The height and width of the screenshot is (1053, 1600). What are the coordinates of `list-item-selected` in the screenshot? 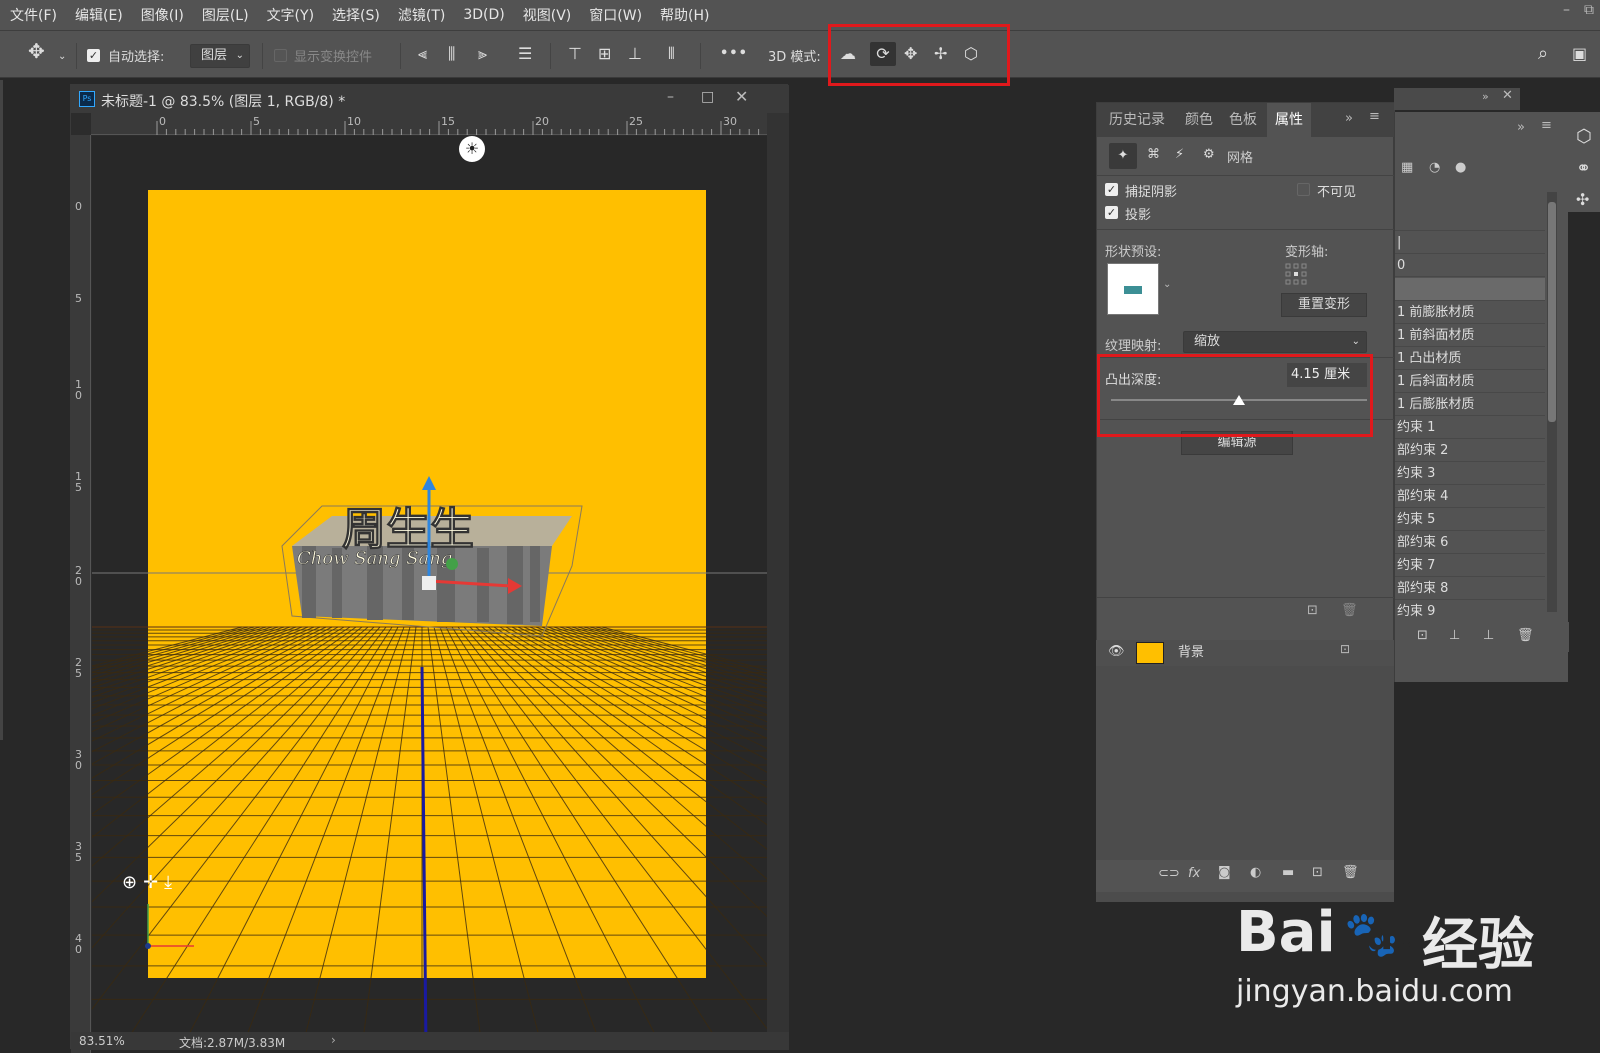 It's located at (1470, 289).